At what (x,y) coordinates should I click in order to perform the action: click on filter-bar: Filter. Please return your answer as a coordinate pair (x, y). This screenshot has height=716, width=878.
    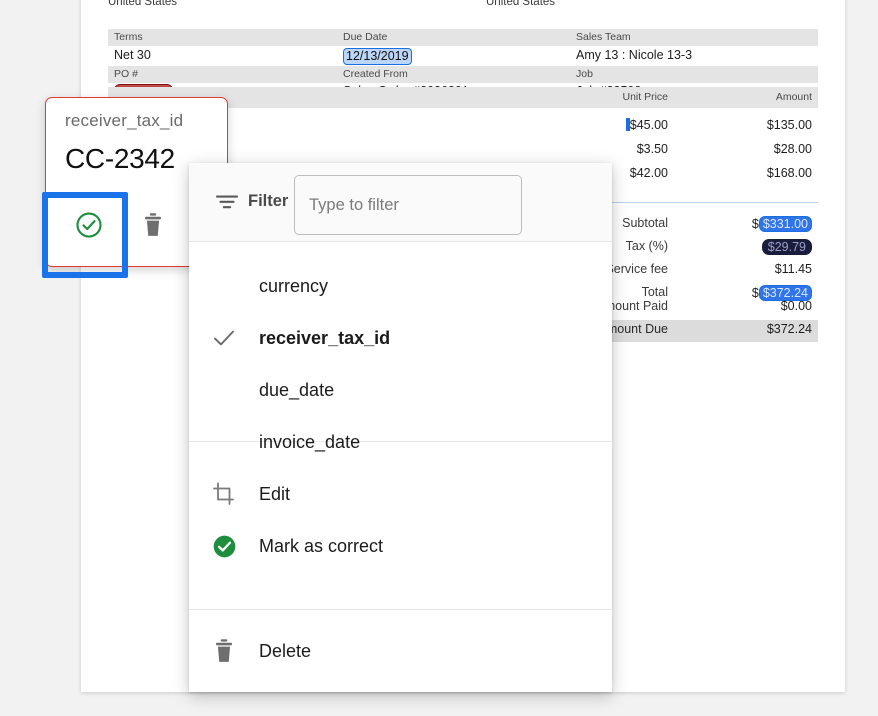
    Looking at the image, I should click on (400, 202).